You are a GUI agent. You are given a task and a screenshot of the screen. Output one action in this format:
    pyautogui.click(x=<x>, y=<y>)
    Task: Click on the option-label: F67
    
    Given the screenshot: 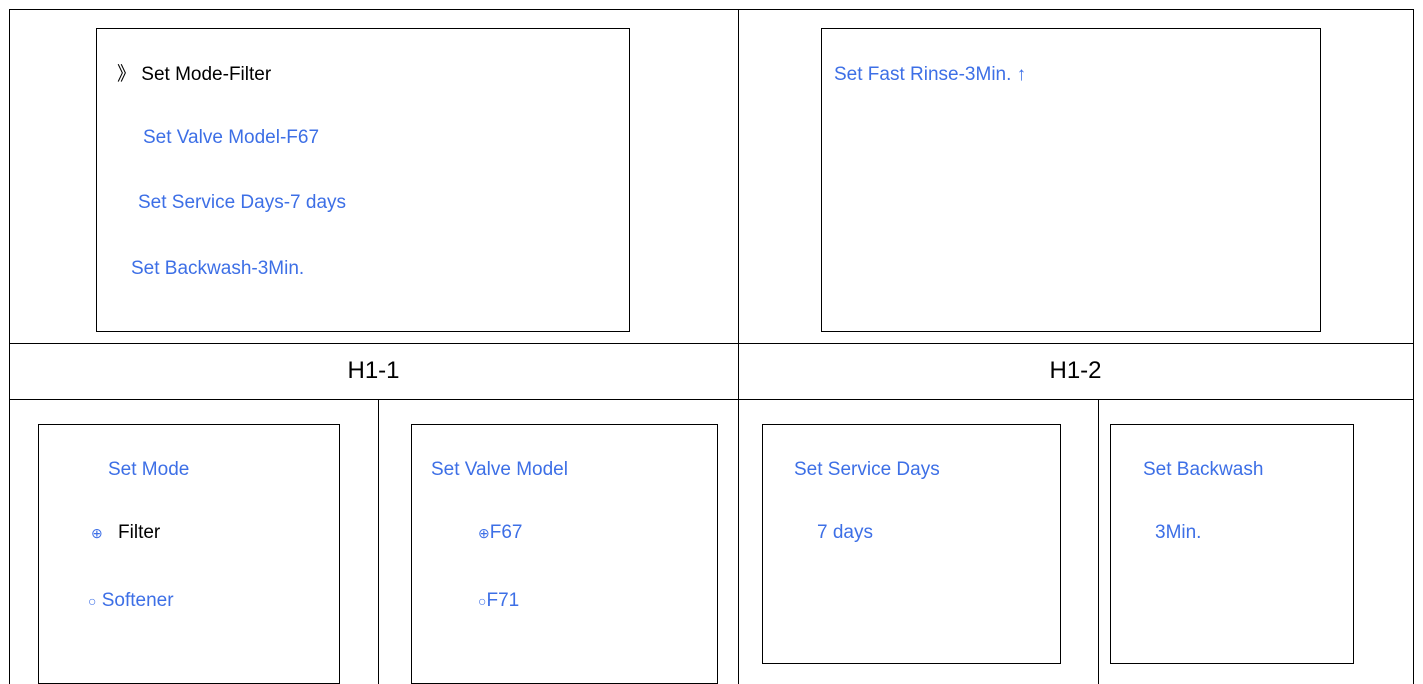 What is the action you would take?
    pyautogui.click(x=506, y=532)
    